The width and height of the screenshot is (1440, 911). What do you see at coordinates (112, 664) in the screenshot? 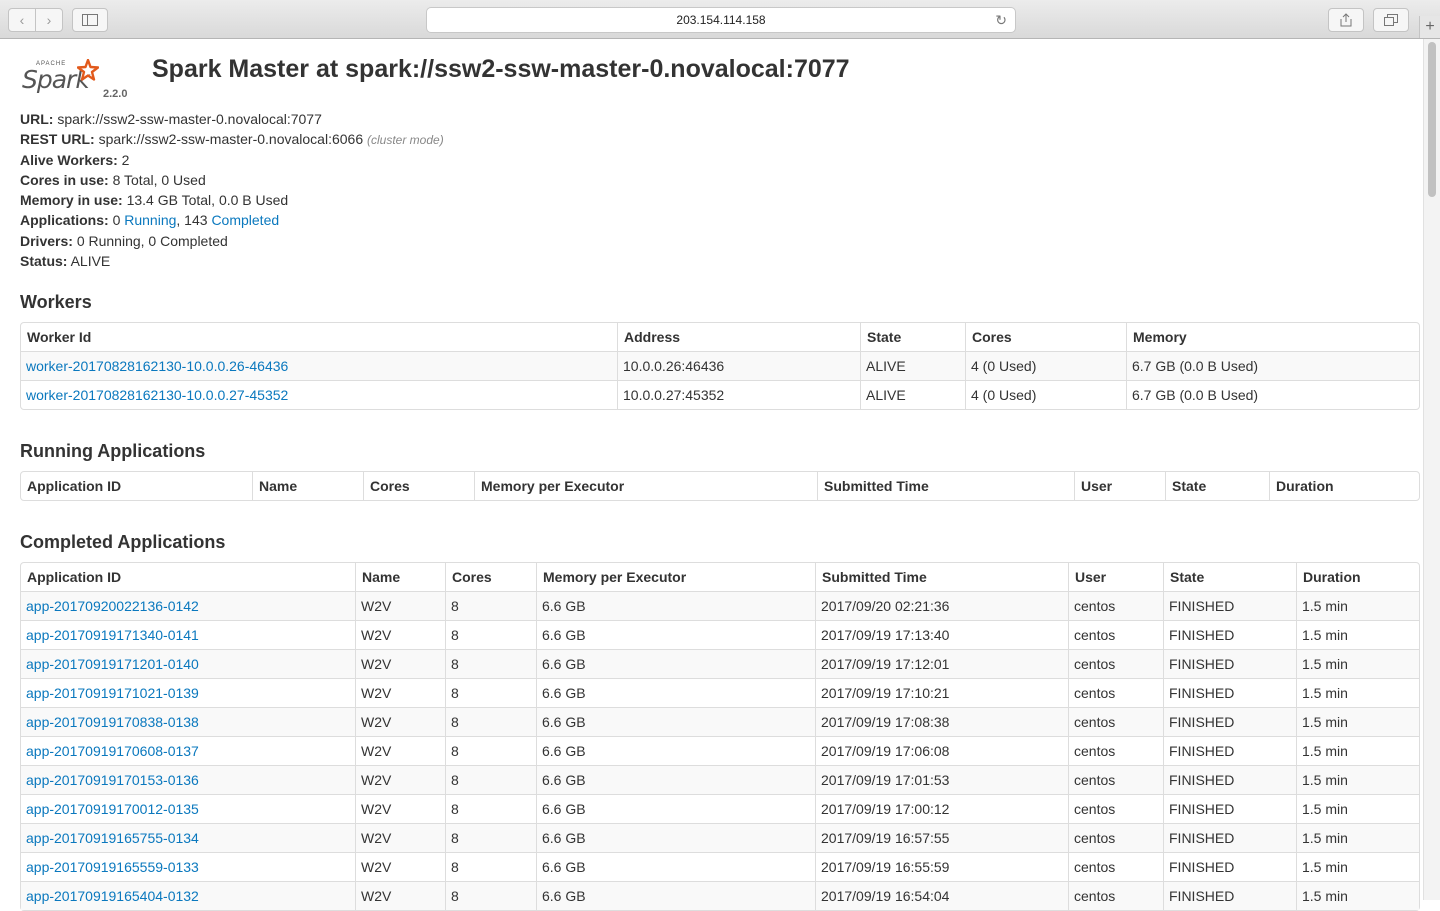
I see `row-id-link: app-20170919171201-0140` at bounding box center [112, 664].